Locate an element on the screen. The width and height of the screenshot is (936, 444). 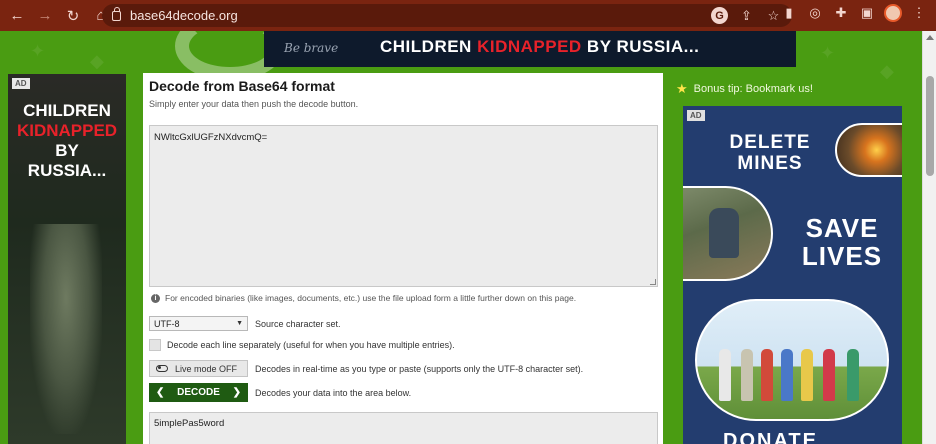
charset-row: UTF-8 ▼ Source character set. is located at coordinates (245, 323).